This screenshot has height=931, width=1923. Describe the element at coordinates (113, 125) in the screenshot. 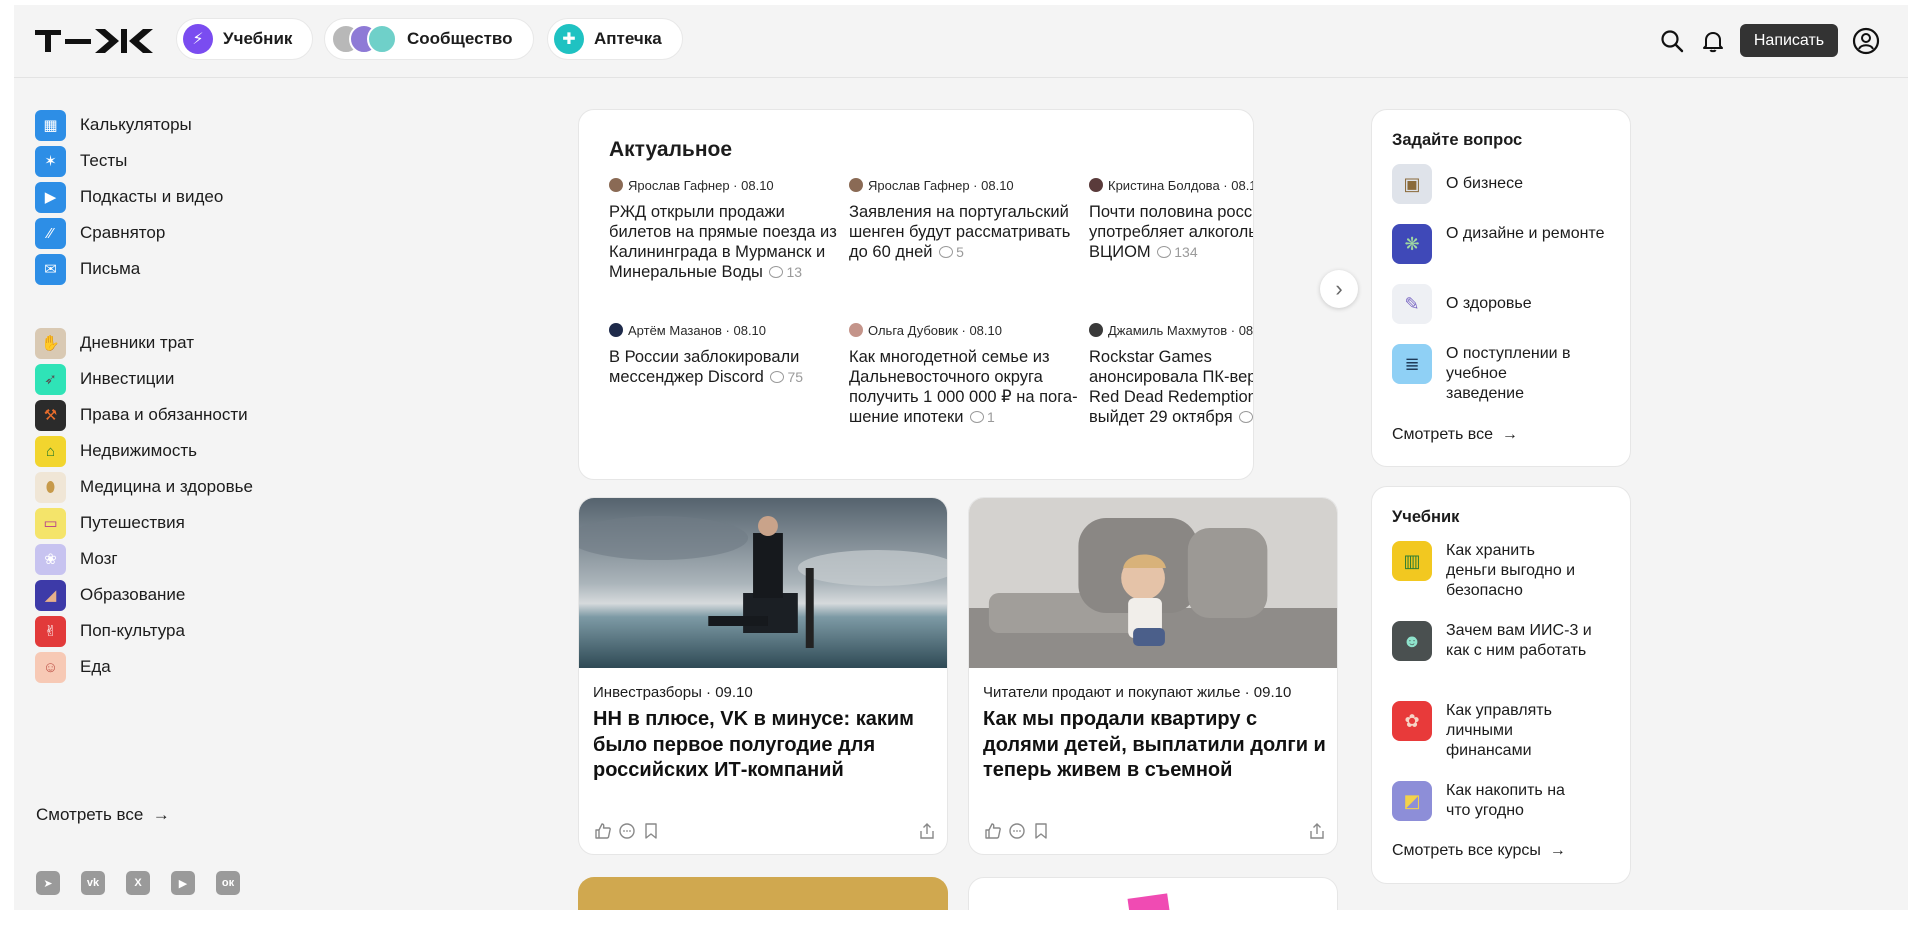

I see `nav-item-calculators: ▦ Калькуляторы` at that location.